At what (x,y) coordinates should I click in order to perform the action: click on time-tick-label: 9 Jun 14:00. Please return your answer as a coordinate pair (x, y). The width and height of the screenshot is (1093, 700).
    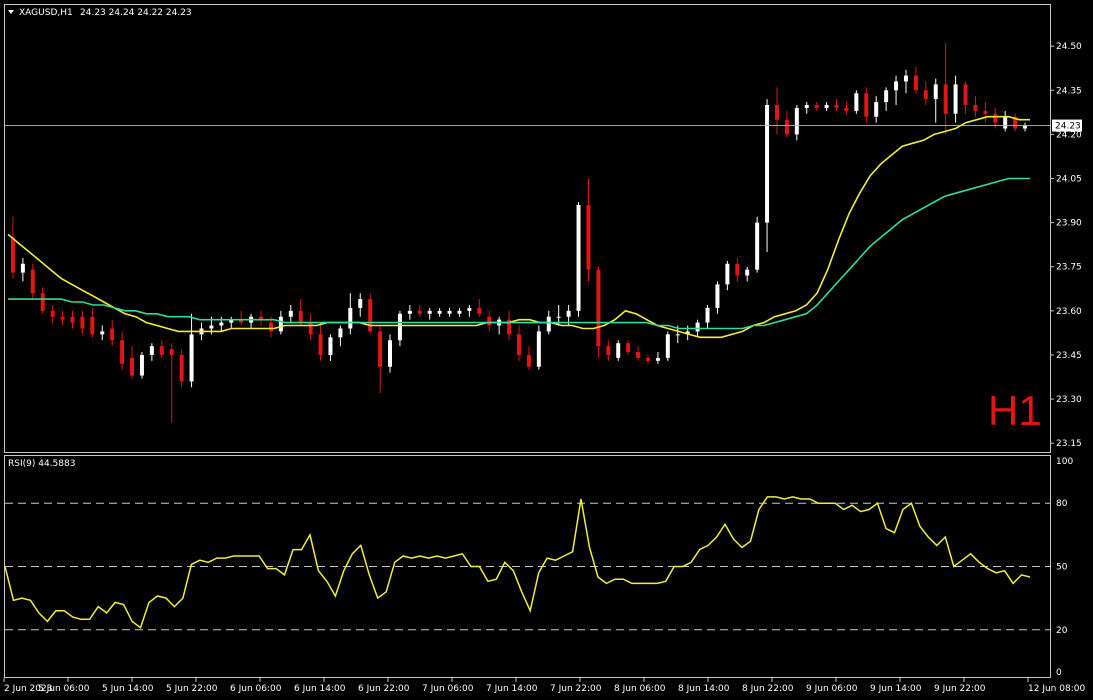
    Looking at the image, I should click on (896, 689).